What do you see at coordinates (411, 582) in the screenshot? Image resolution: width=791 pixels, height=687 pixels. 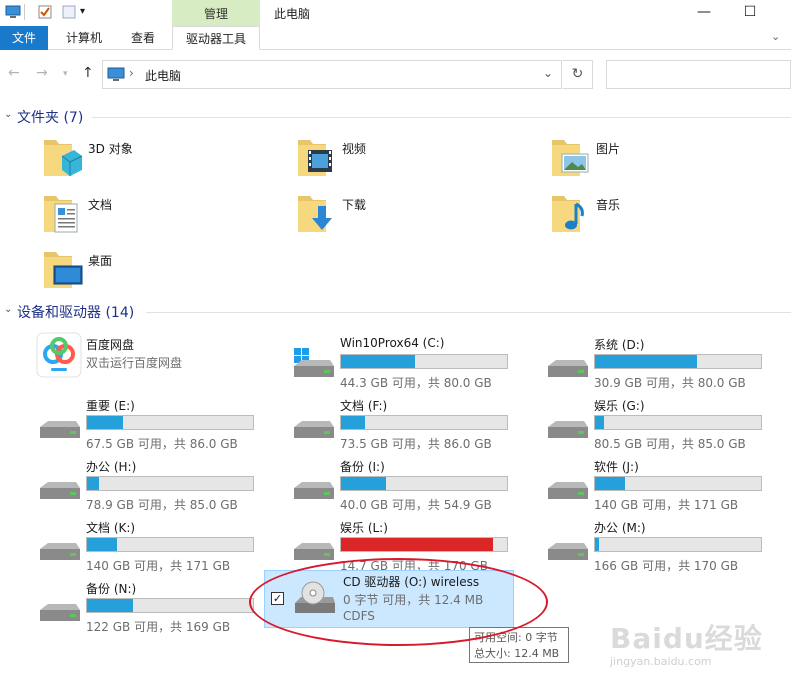 I see `drive-name: CD 驱动器 (O:) wireless` at bounding box center [411, 582].